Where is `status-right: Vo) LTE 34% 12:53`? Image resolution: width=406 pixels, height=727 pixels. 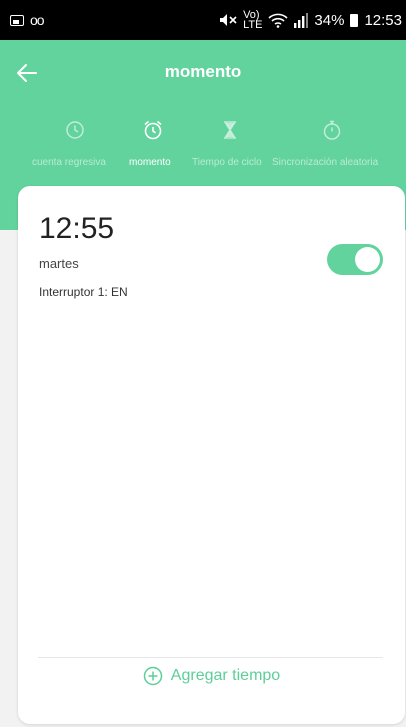 status-right: Vo) LTE 34% 12:53 is located at coordinates (310, 20).